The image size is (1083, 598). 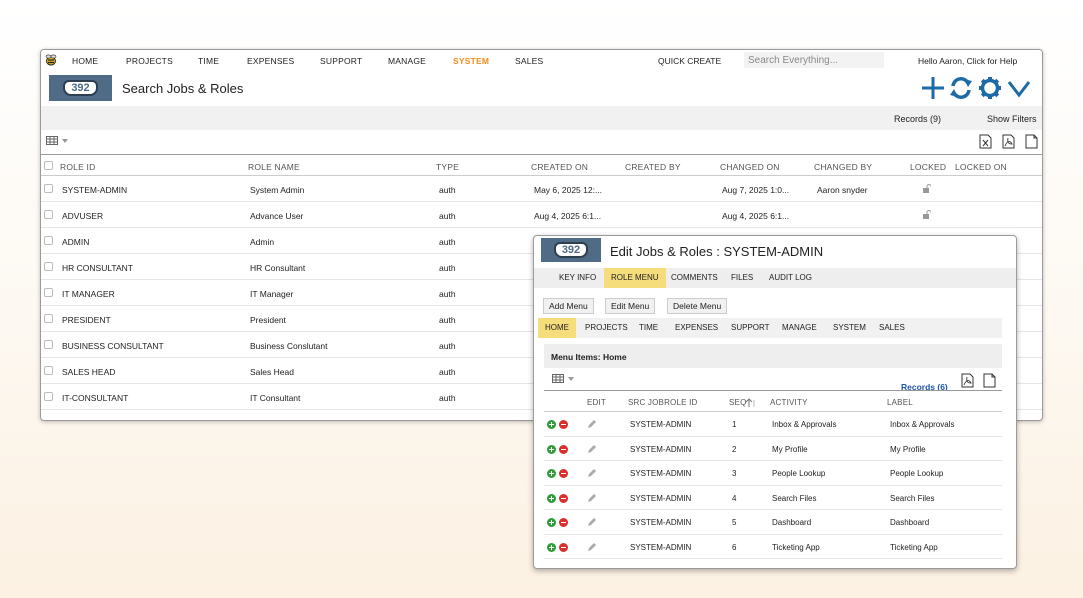 I want to click on subtab-sales: SALES, so click(x=892, y=328).